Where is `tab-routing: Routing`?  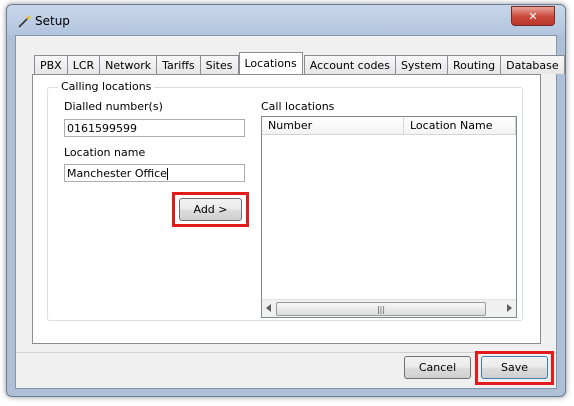
tab-routing: Routing is located at coordinates (474, 64).